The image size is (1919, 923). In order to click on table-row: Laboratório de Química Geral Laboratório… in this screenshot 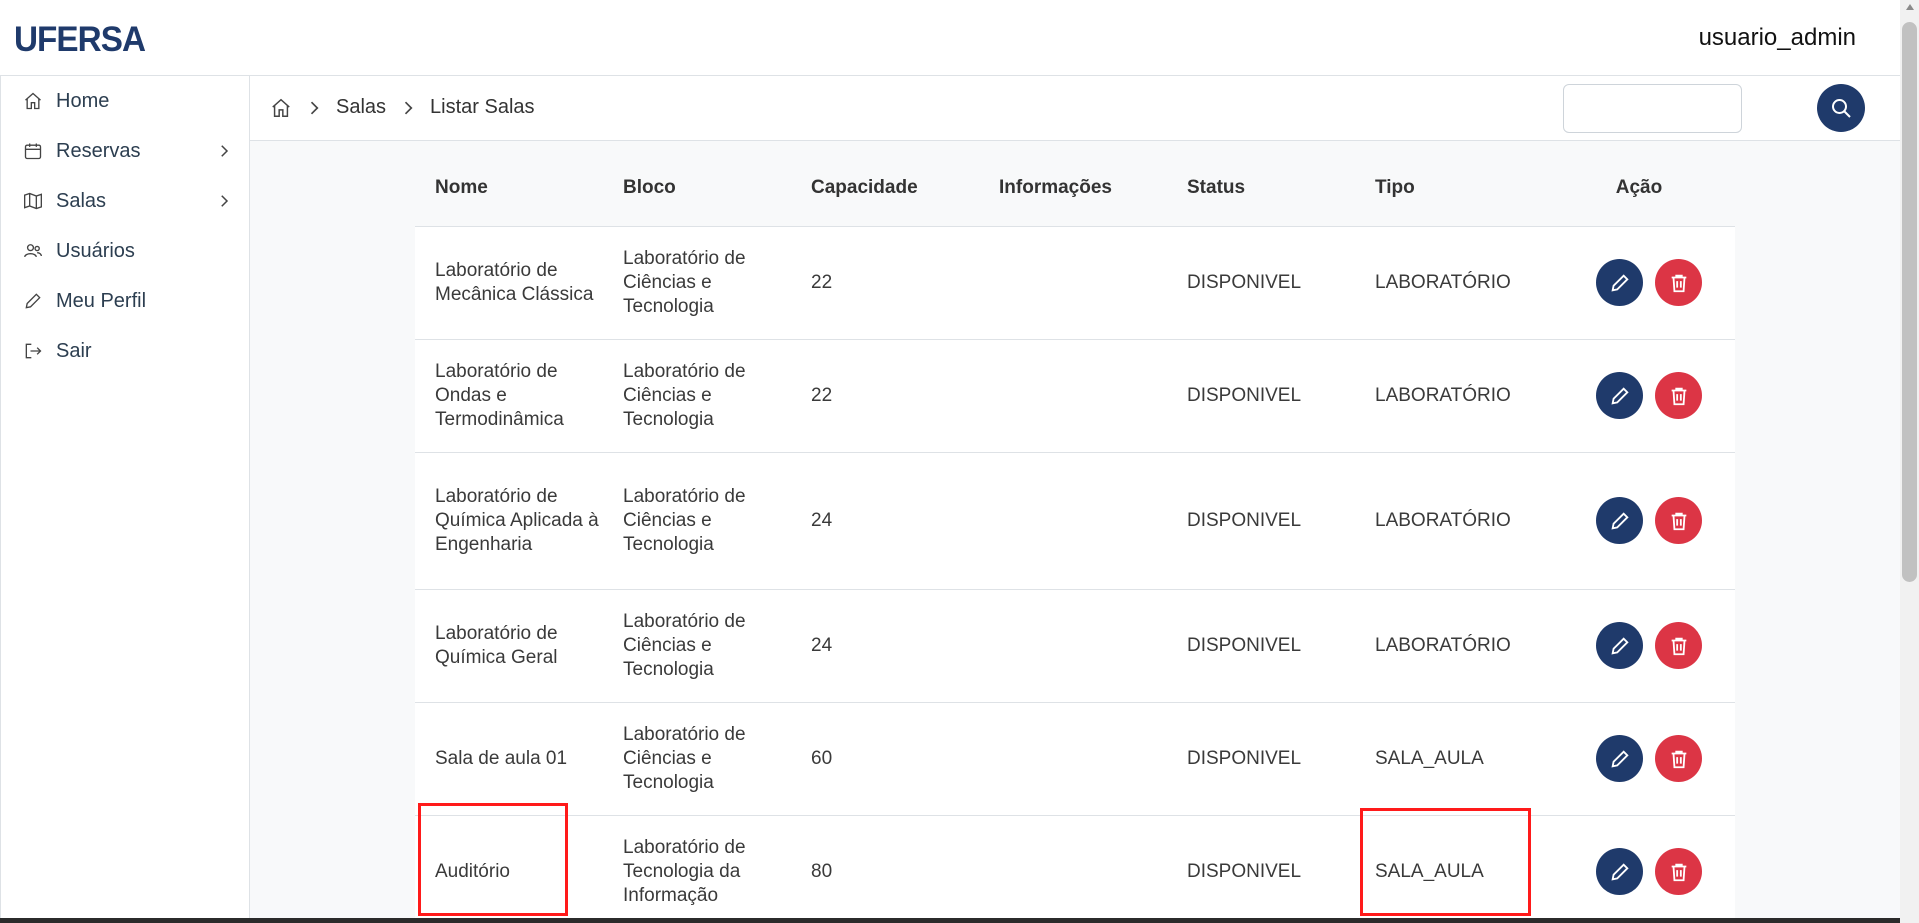, I will do `click(1075, 645)`.